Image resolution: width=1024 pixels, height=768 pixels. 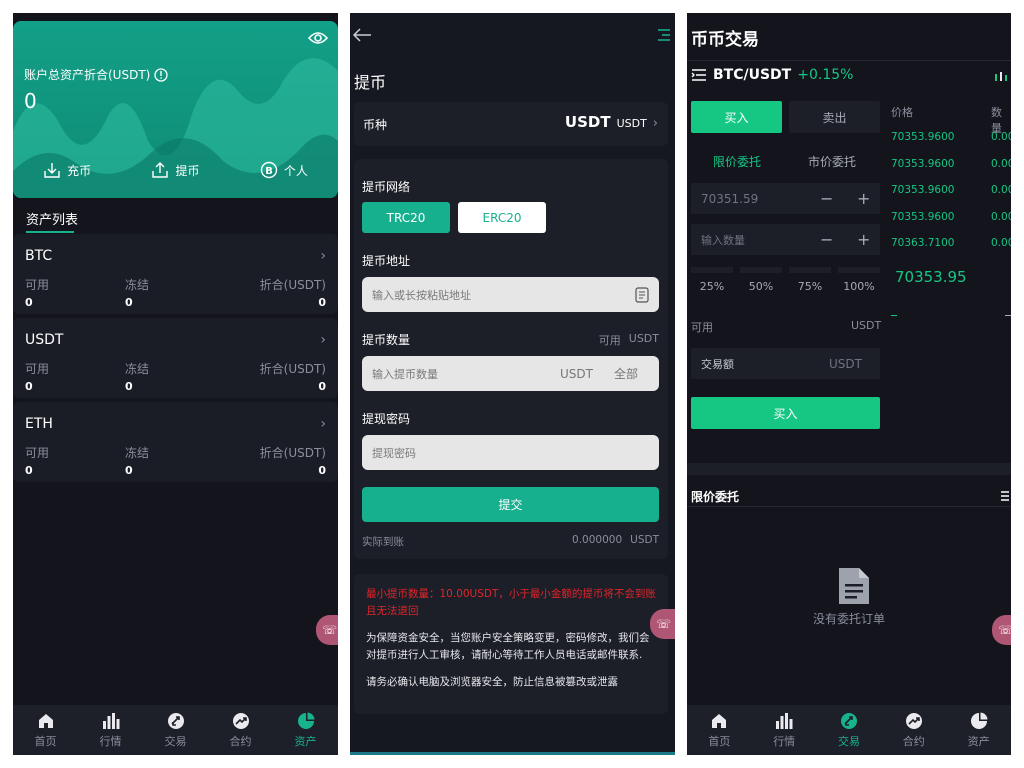 What do you see at coordinates (292, 369) in the screenshot?
I see `equiv-label: 折合(USDT)` at bounding box center [292, 369].